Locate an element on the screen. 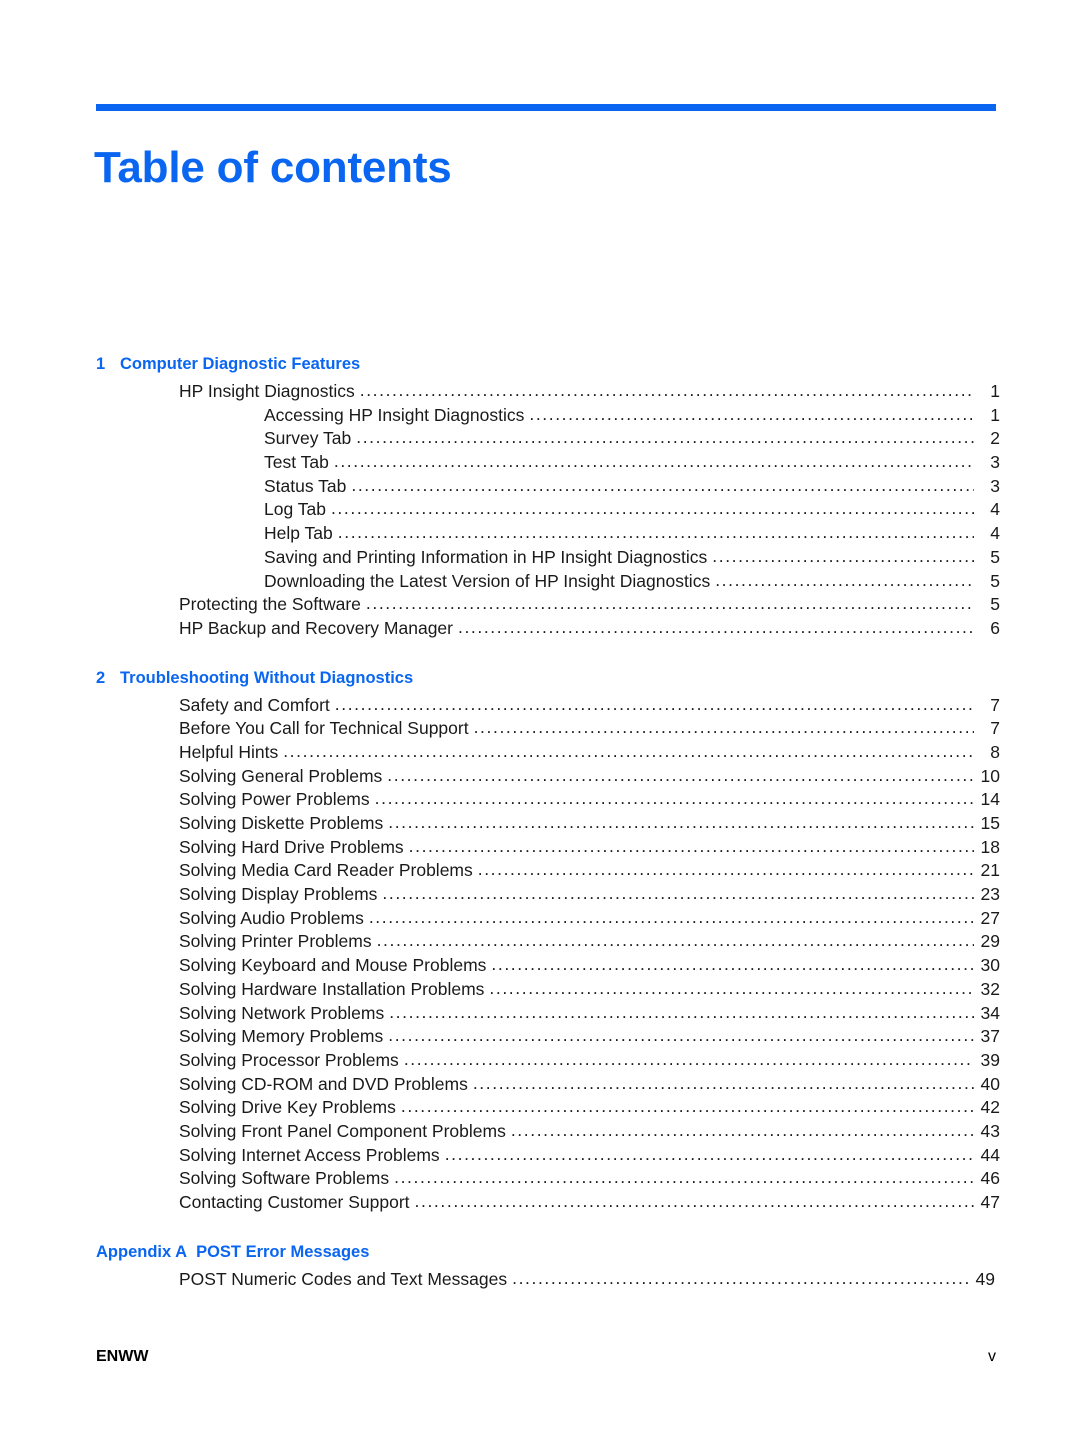 Image resolution: width=1080 pixels, height=1437 pixels. chapter-title: Computer Diagnostic Features is located at coordinates (240, 364).